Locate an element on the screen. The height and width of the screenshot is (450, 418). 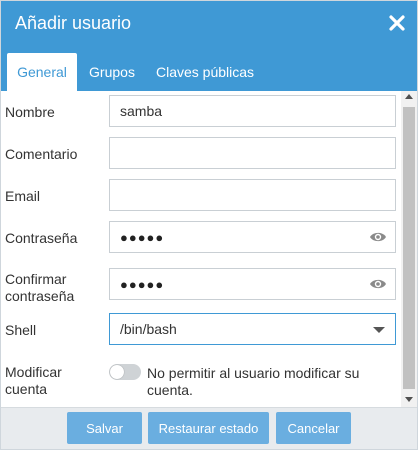
shell-label: Shell is located at coordinates (21, 330).